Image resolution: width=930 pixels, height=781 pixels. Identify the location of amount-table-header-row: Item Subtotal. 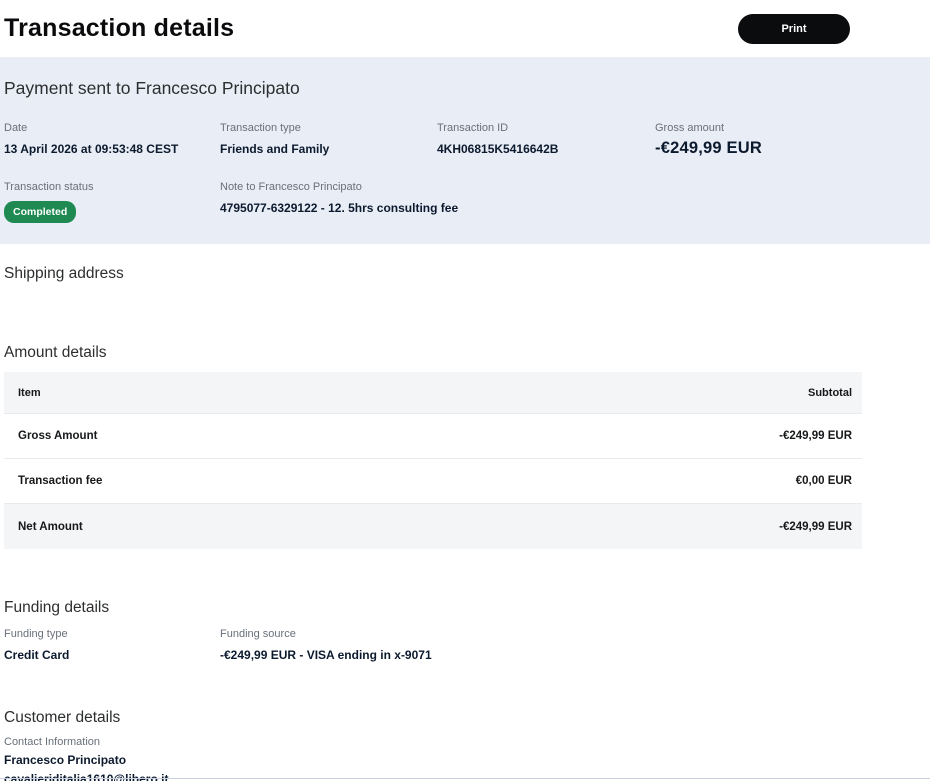
(433, 393).